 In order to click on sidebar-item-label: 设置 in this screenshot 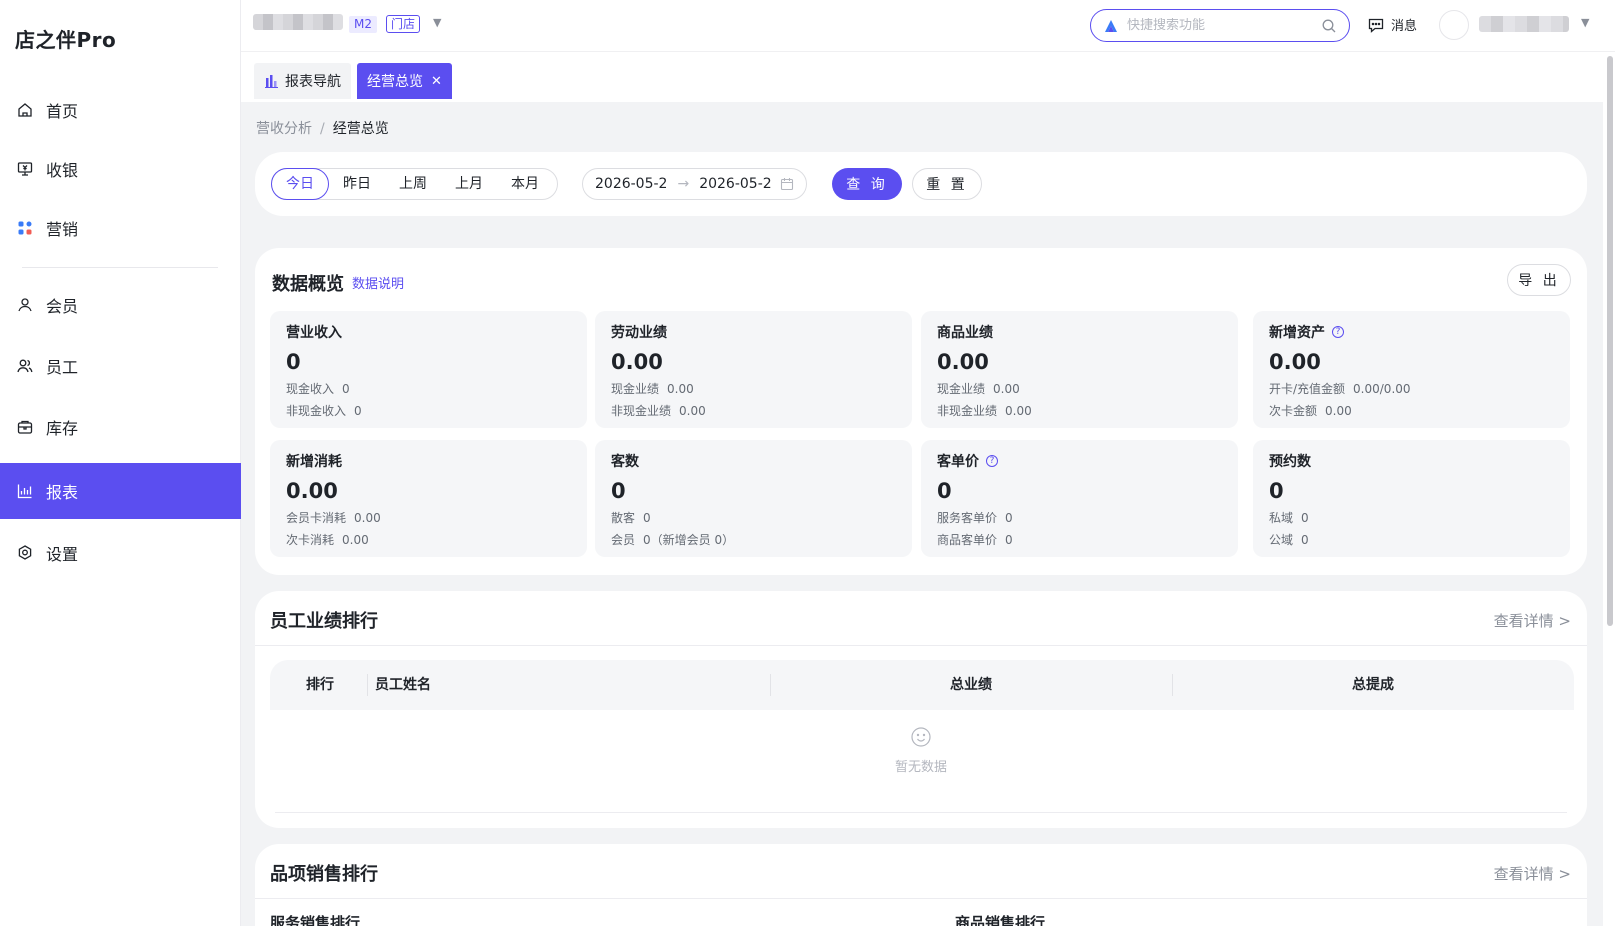, I will do `click(62, 554)`.